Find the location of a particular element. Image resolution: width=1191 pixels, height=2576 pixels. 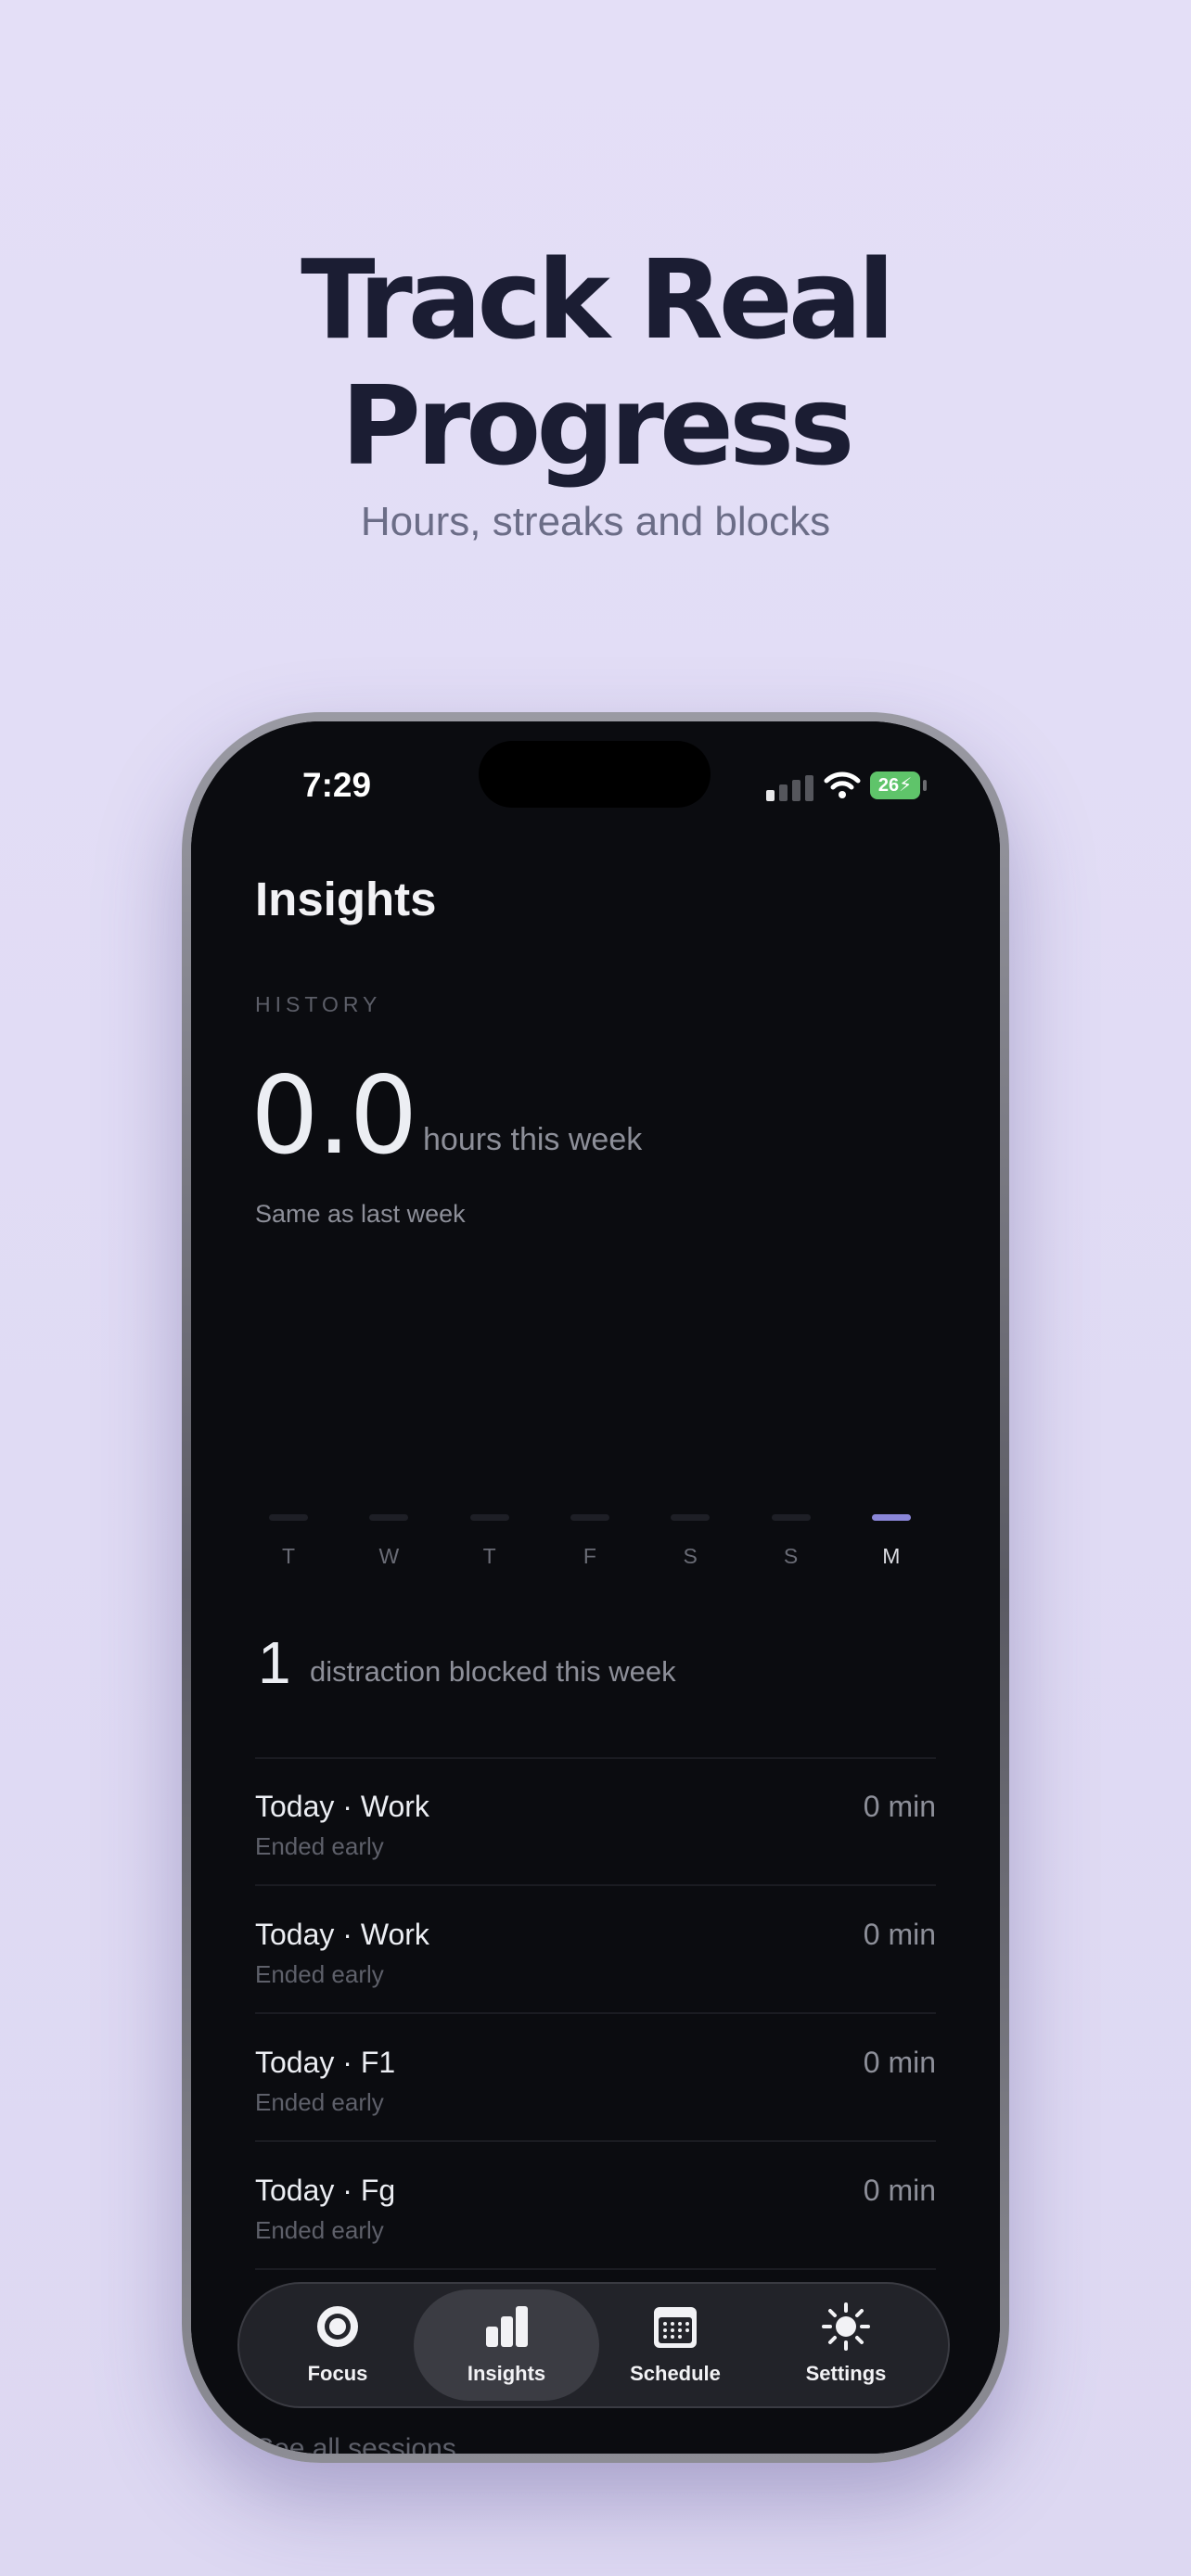

blocked-label: distraction blocked this week is located at coordinates (493, 1672).